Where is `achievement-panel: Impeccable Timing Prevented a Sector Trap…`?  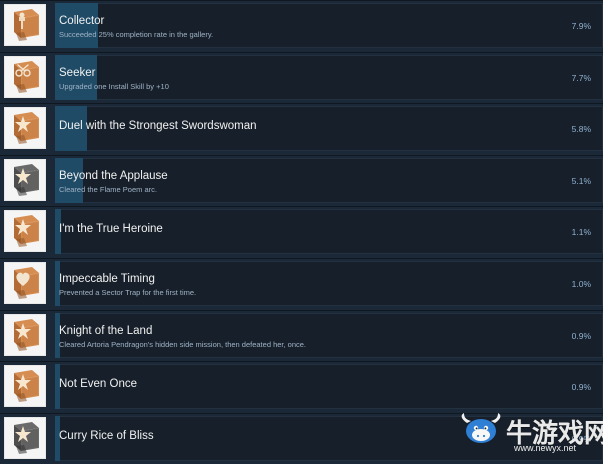 achievement-panel: Impeccable Timing Prevented a Sector Trap… is located at coordinates (329, 283).